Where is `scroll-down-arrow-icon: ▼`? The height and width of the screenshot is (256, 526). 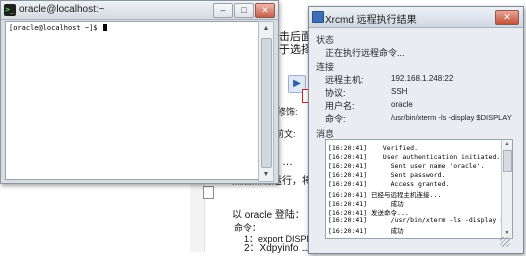
scroll-down-arrow-icon: ▼ is located at coordinates (266, 174).